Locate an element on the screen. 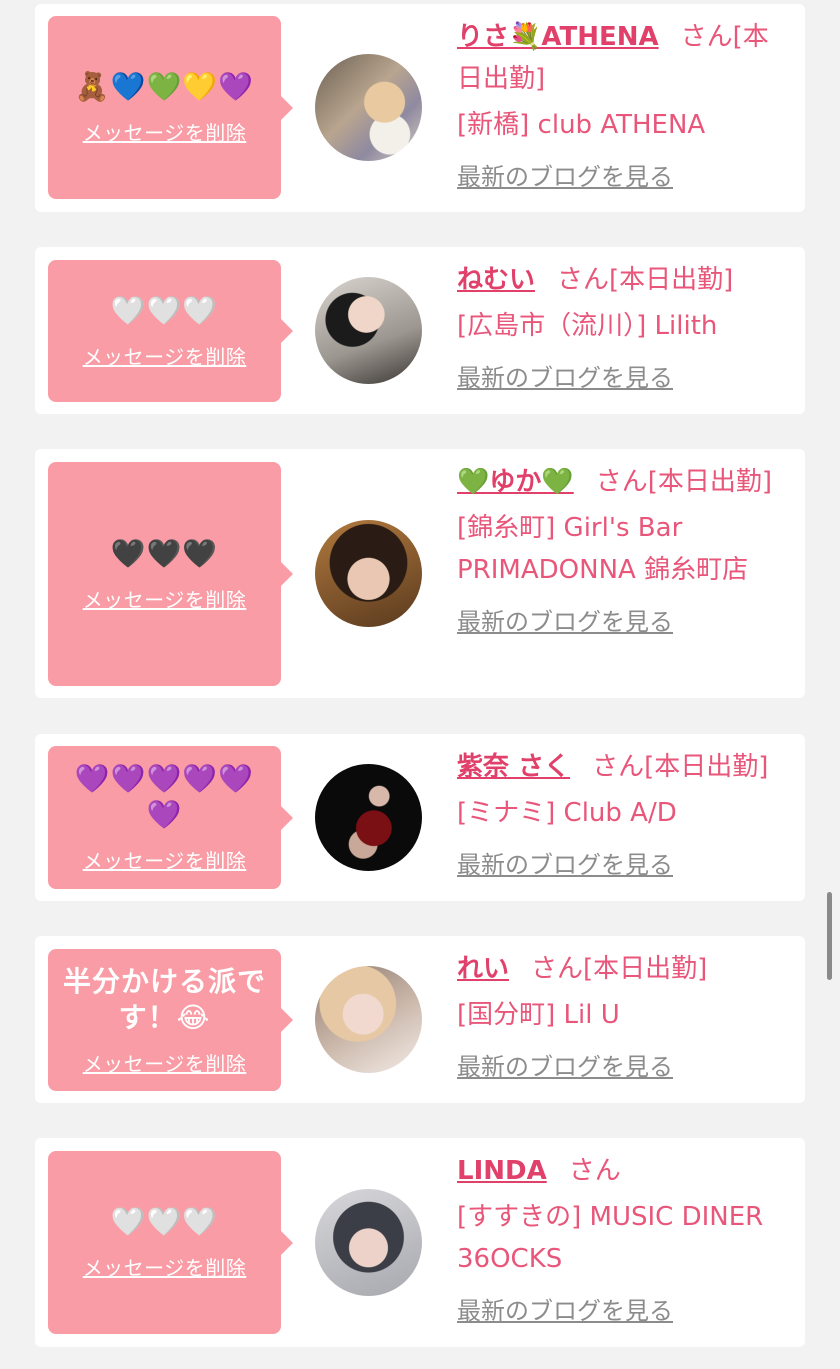  shop-text: [国分町] Lil U is located at coordinates (538, 1015).